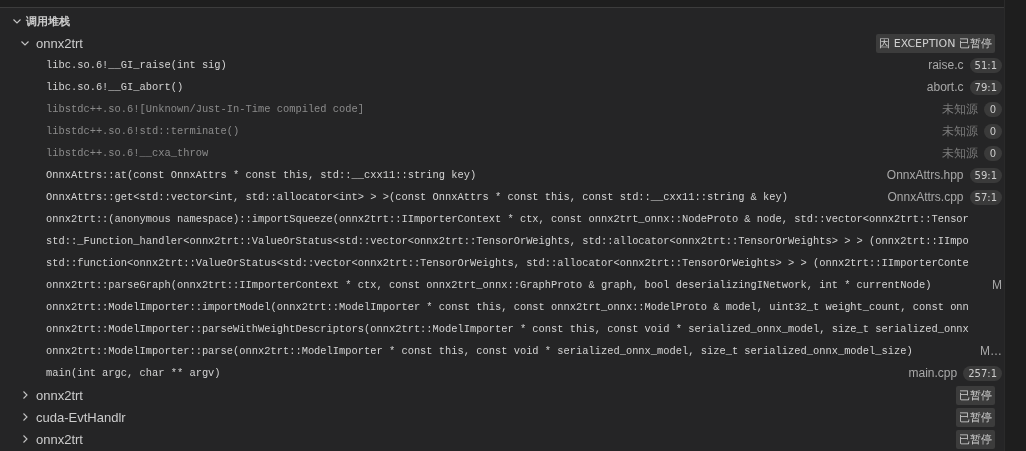 This screenshot has height=451, width=1026. Describe the element at coordinates (985, 65) in the screenshot. I see `line-number: 51:1` at that location.